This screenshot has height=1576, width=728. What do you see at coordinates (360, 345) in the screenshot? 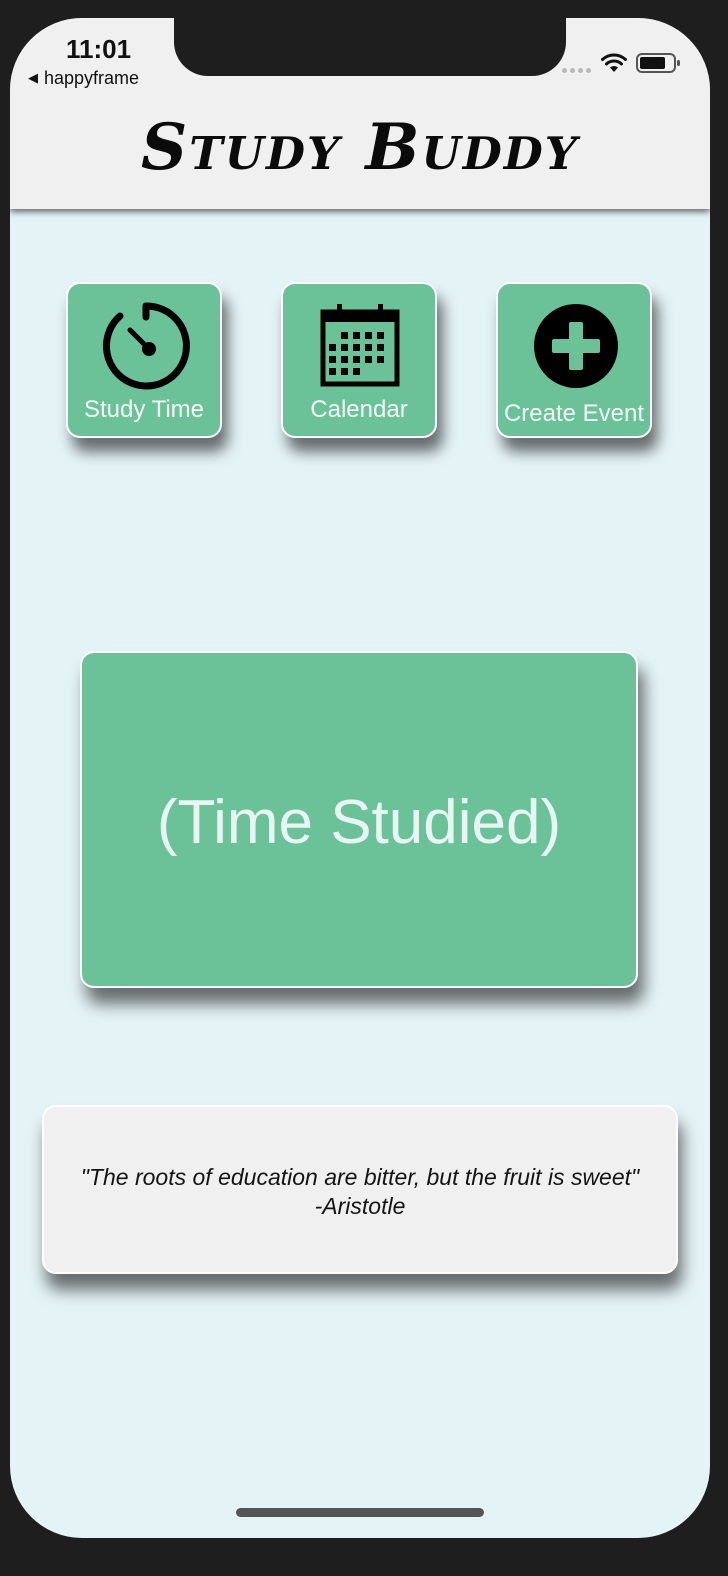
I see `calendar-icon` at bounding box center [360, 345].